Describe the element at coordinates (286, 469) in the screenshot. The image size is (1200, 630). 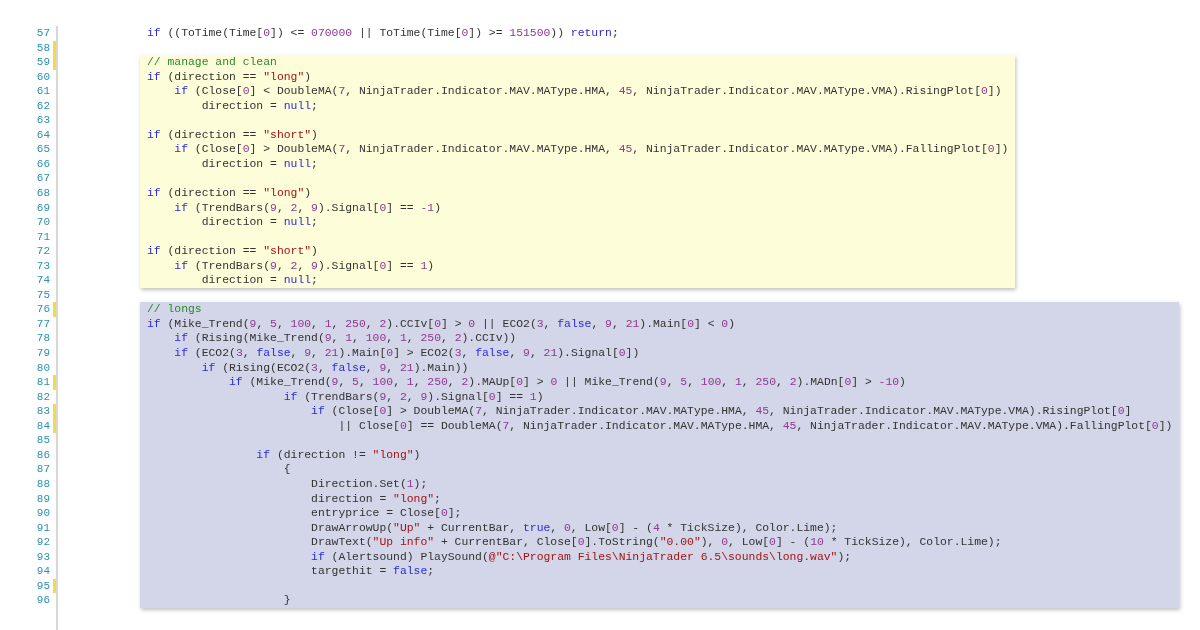
I see `code-line: {` at that location.